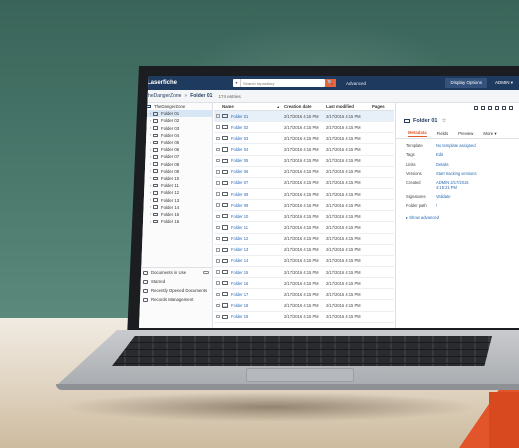 This screenshot has height=448, width=519. What do you see at coordinates (175, 149) in the screenshot?
I see `tree-item: › Folder 06` at bounding box center [175, 149].